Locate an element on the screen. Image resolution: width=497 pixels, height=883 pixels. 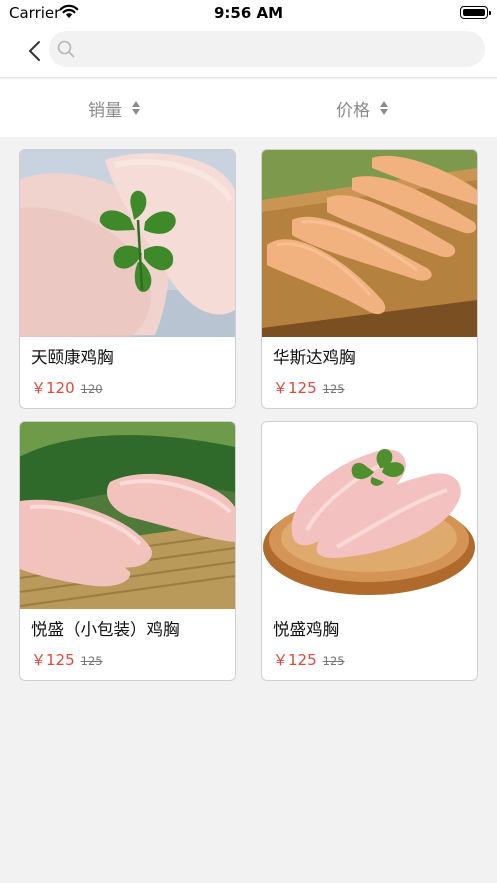
product-name: 天颐康鸡胸 is located at coordinates (72, 357).